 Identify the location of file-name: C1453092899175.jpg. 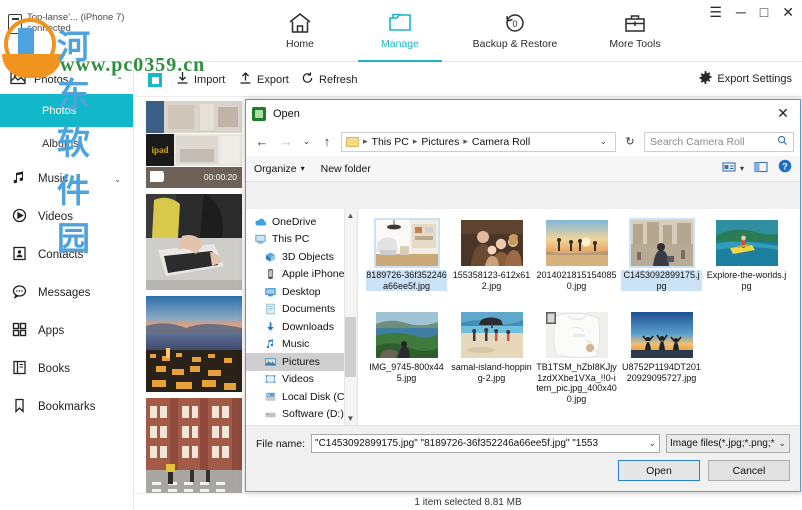
(661, 280).